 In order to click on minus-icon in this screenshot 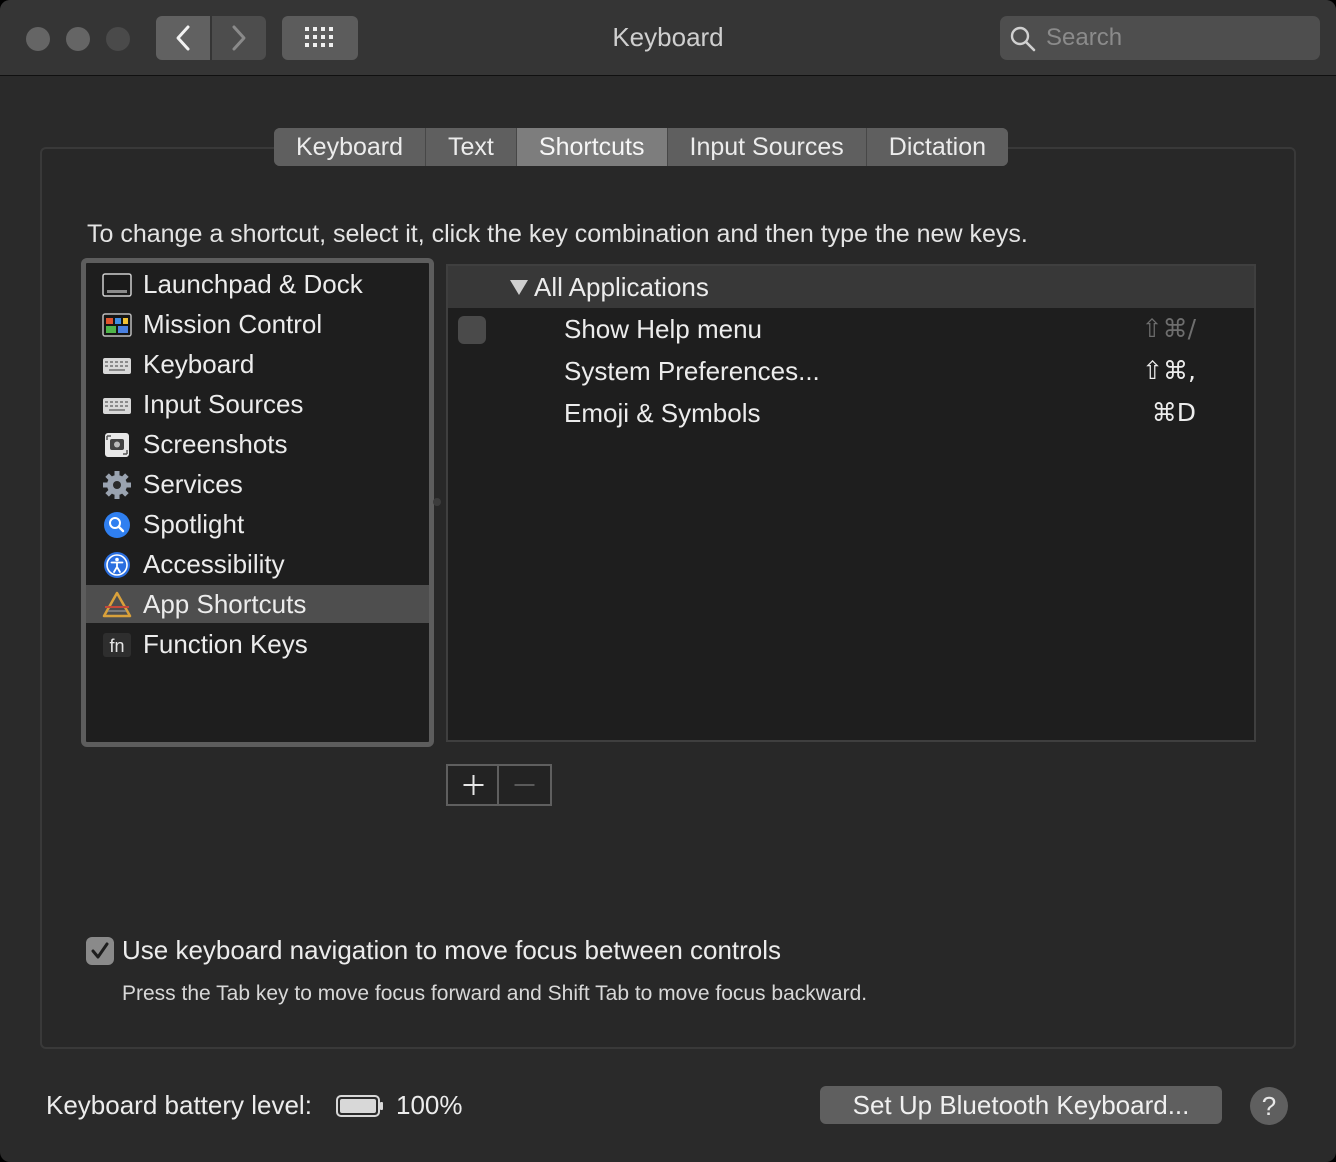, I will do `click(524, 785)`.